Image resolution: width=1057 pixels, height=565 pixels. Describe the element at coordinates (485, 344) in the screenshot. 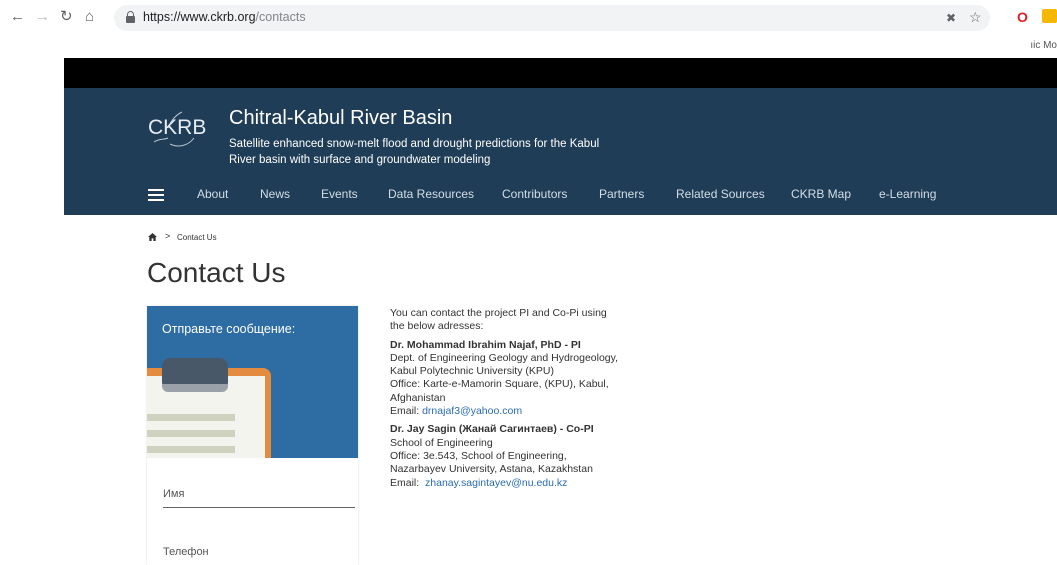

I see `pi-name: Dr. Mohammad Ibrahim Najaf, PhD - PI` at that location.